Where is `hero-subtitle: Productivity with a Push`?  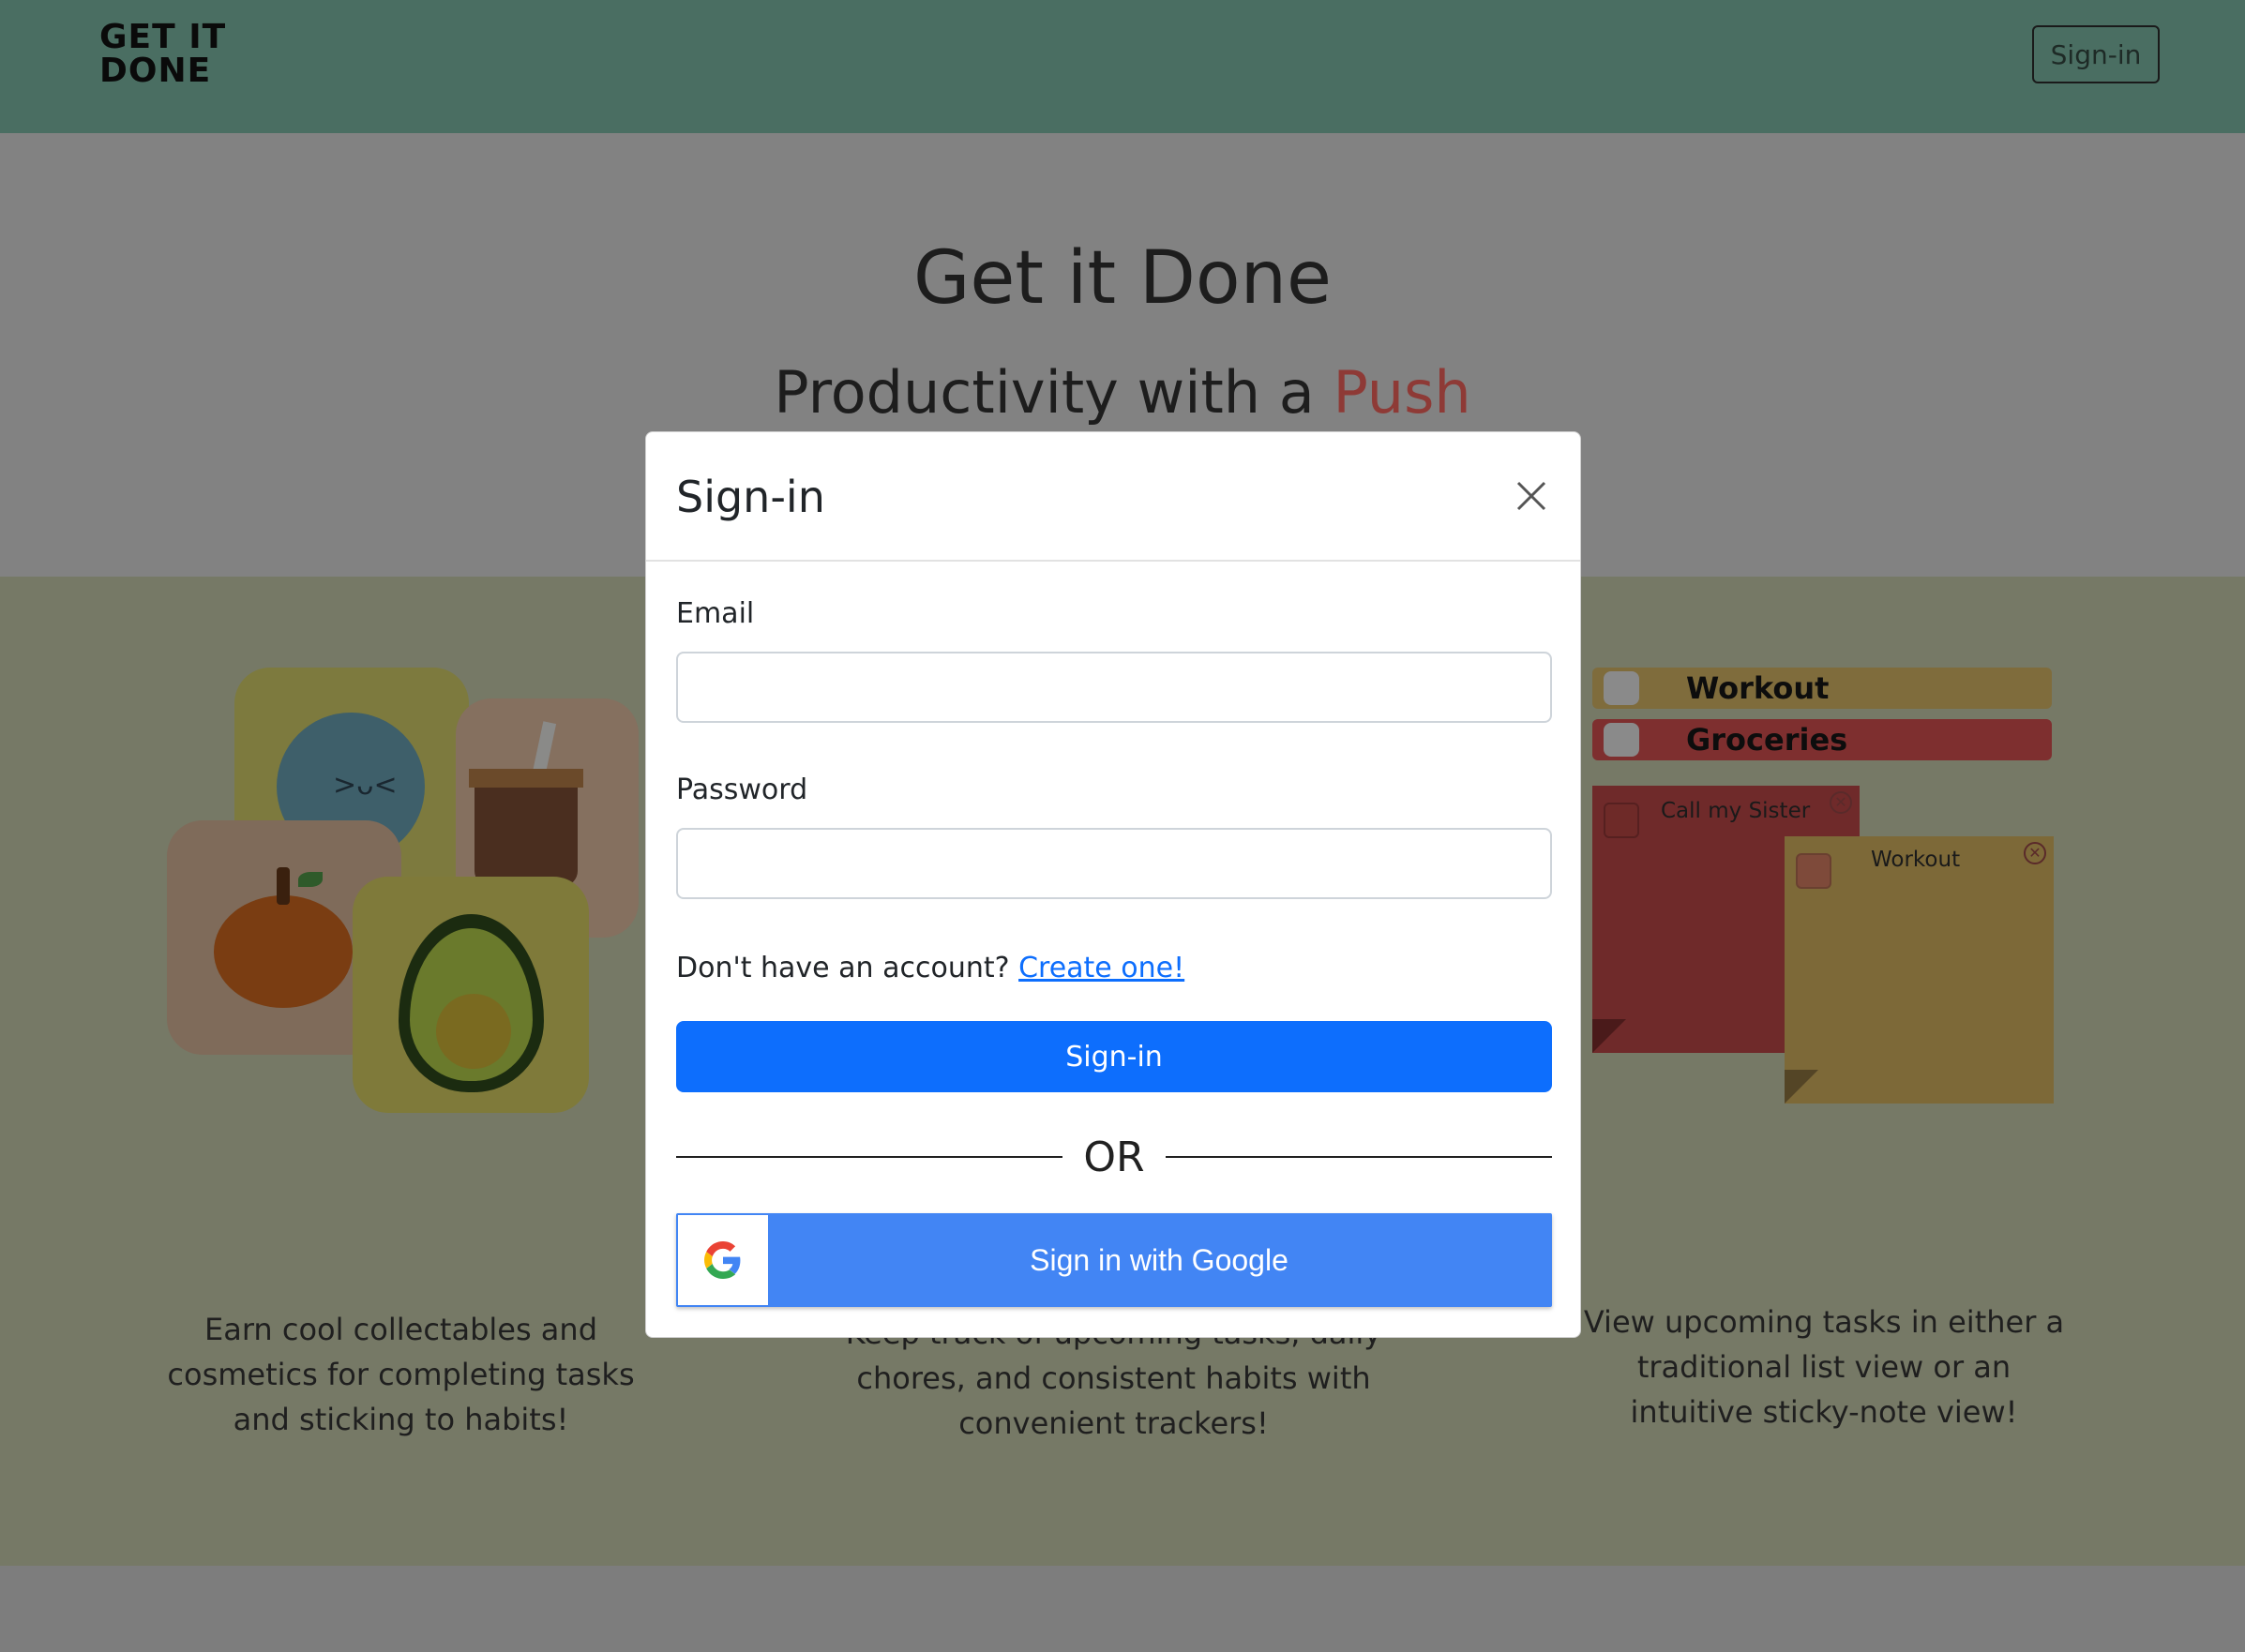 hero-subtitle: Productivity with a Push is located at coordinates (1123, 392).